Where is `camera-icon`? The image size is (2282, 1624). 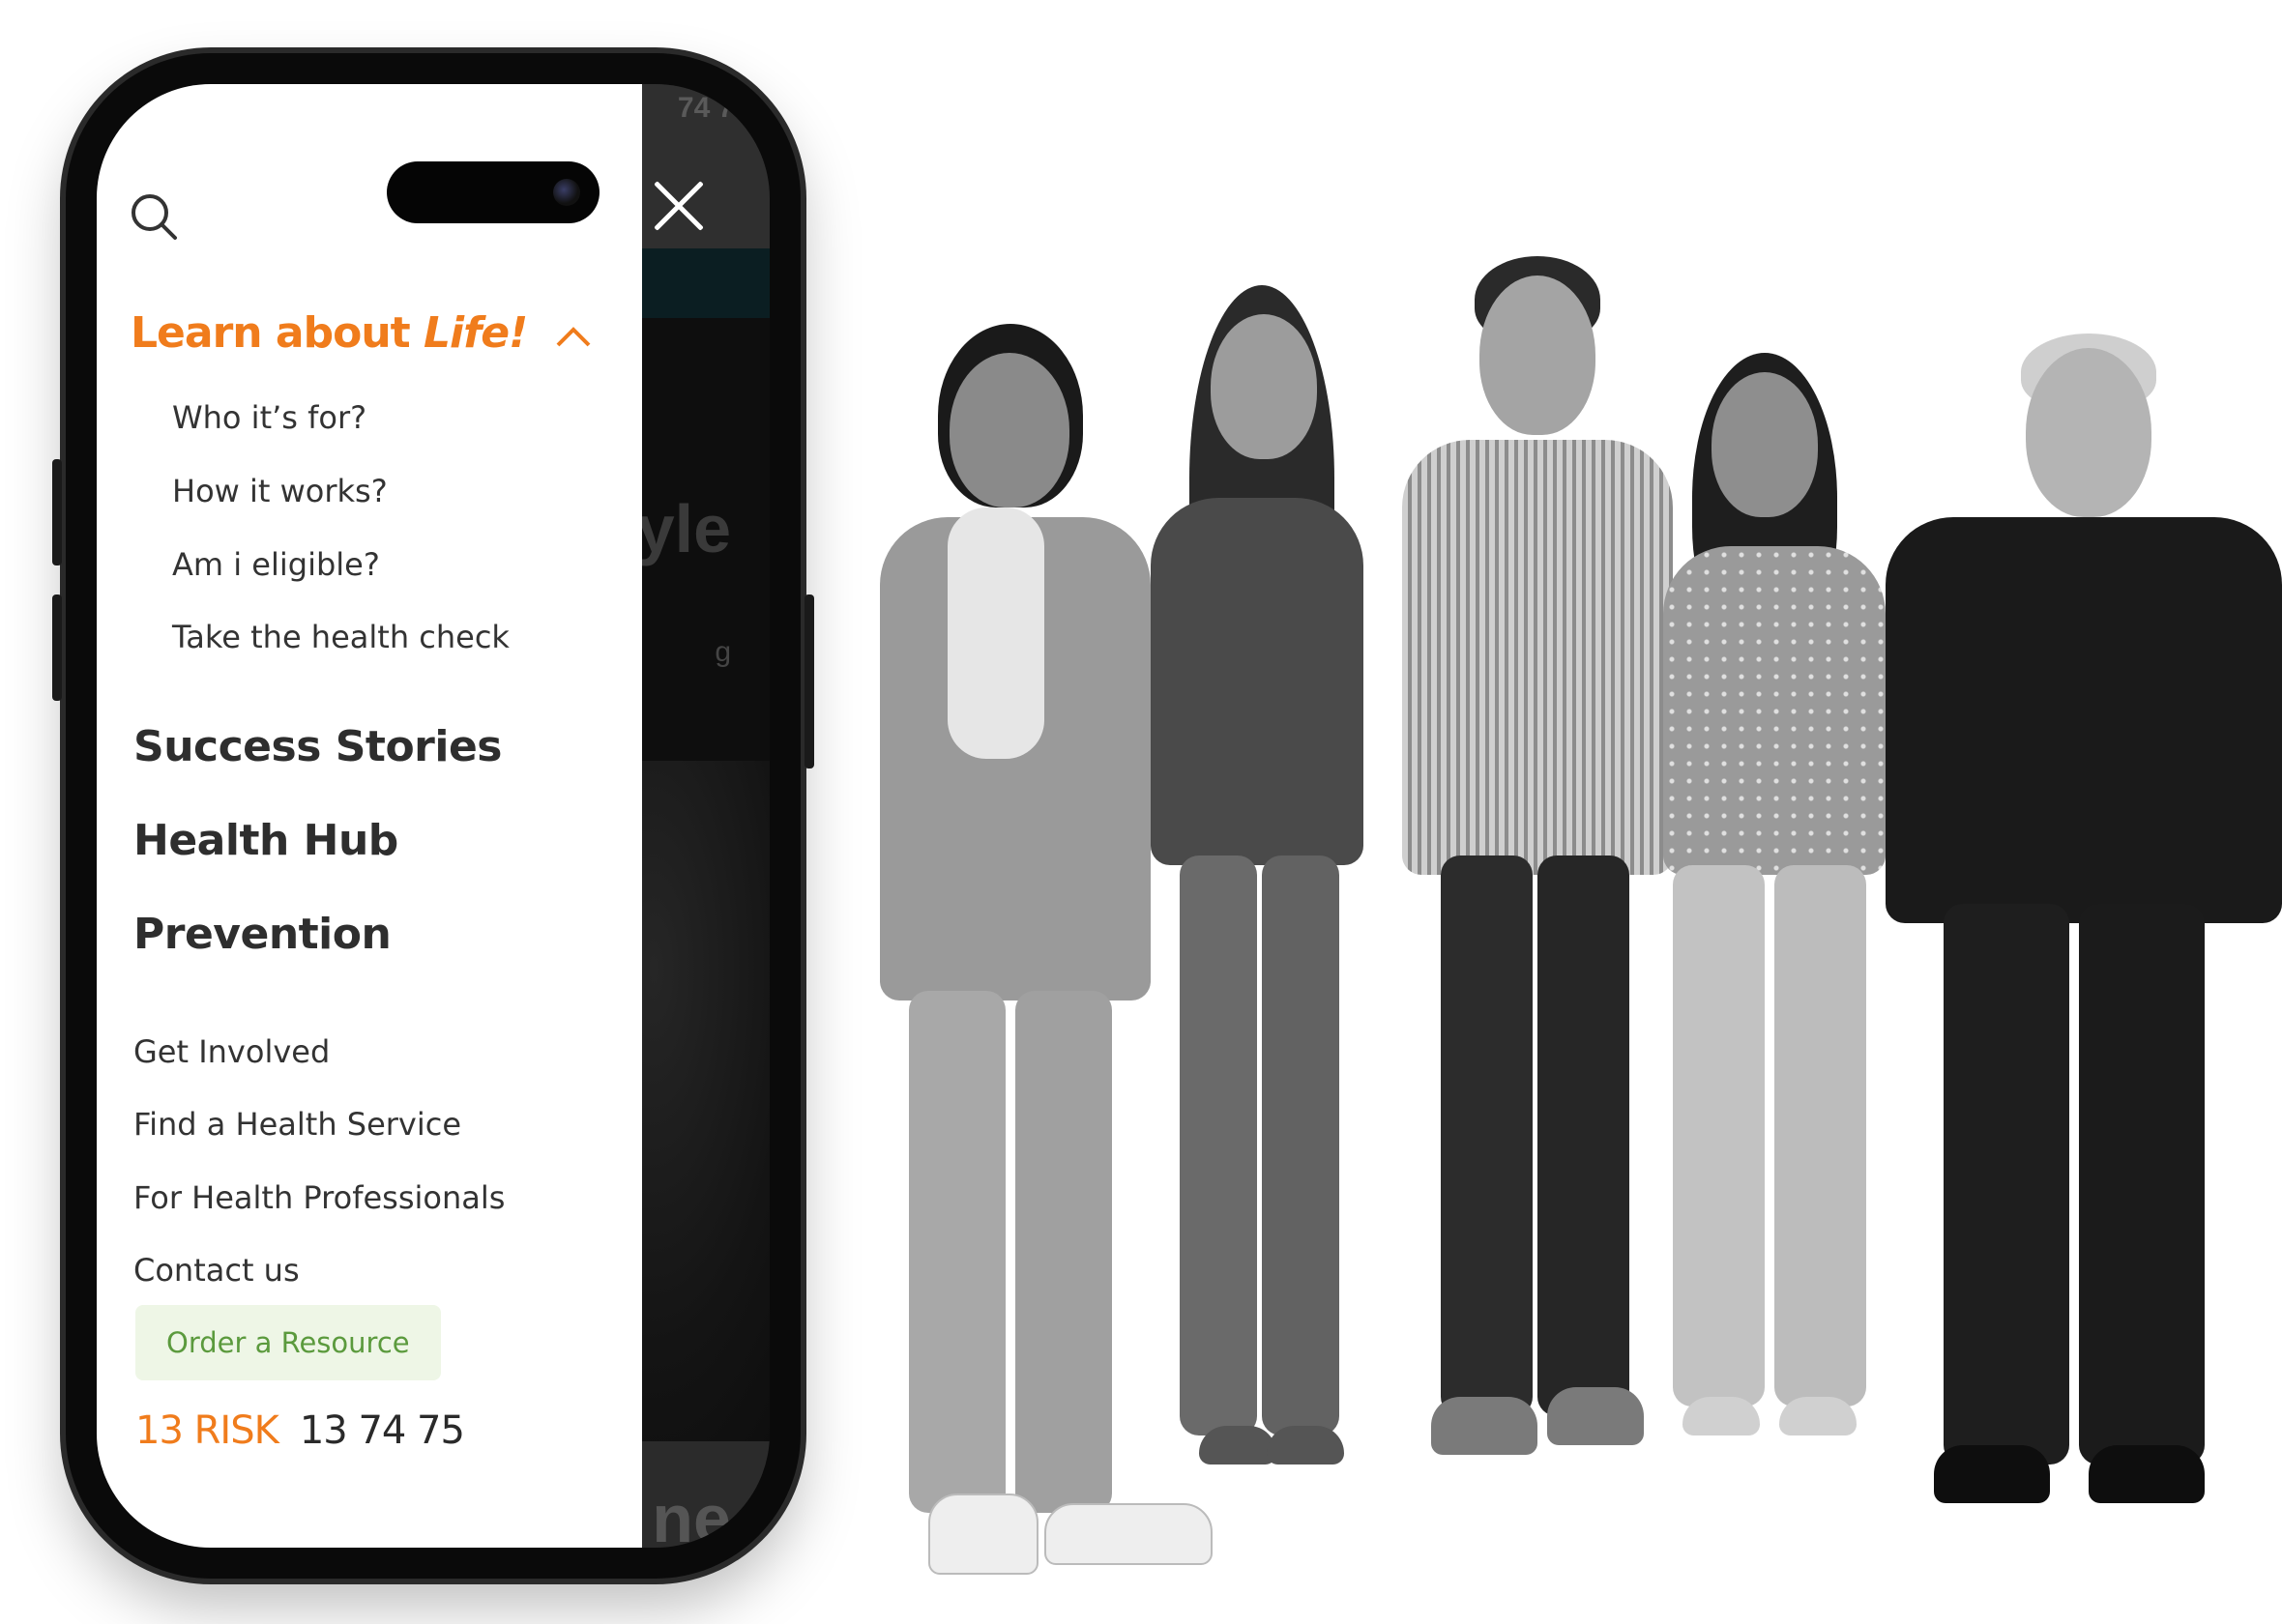
camera-icon is located at coordinates (566, 192).